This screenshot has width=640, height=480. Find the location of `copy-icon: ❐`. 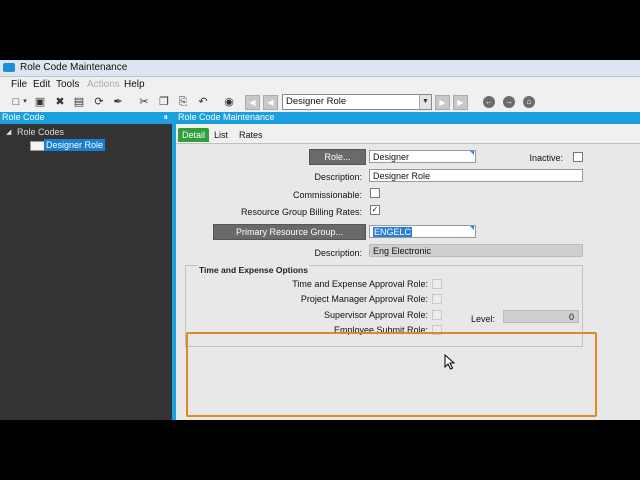

copy-icon: ❐ is located at coordinates (164, 102).